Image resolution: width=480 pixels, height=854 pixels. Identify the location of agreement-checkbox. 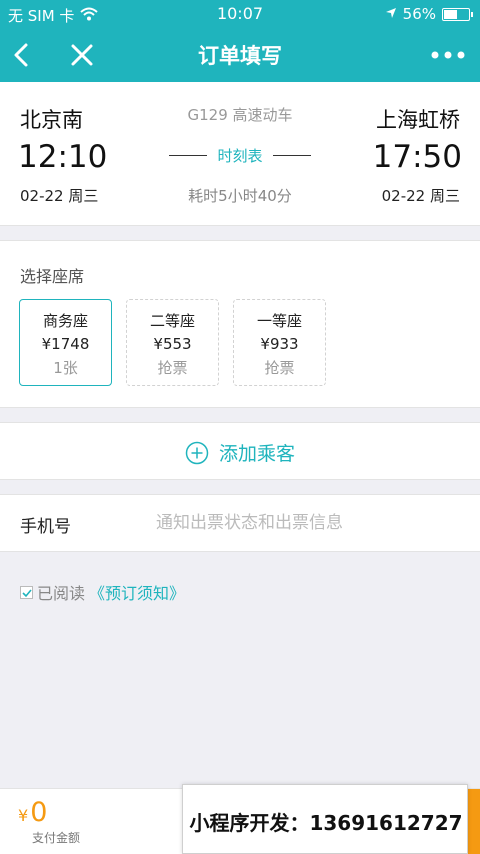
(26, 592).